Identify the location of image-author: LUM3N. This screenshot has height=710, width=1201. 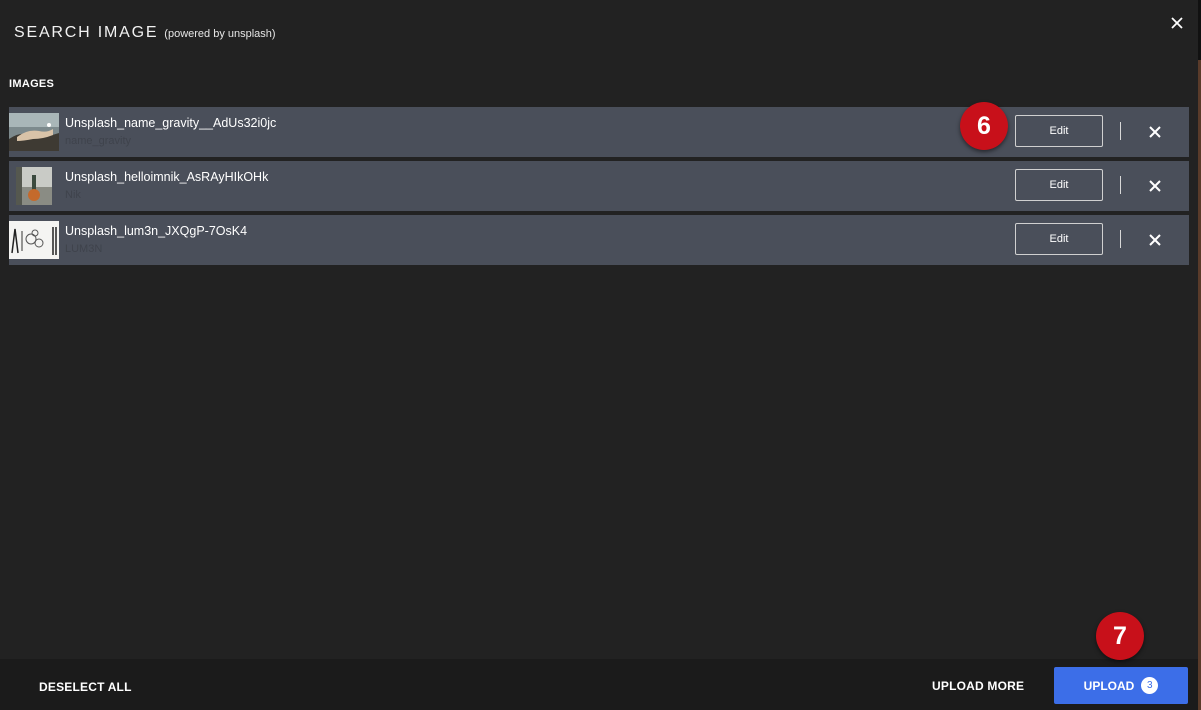
(84, 249).